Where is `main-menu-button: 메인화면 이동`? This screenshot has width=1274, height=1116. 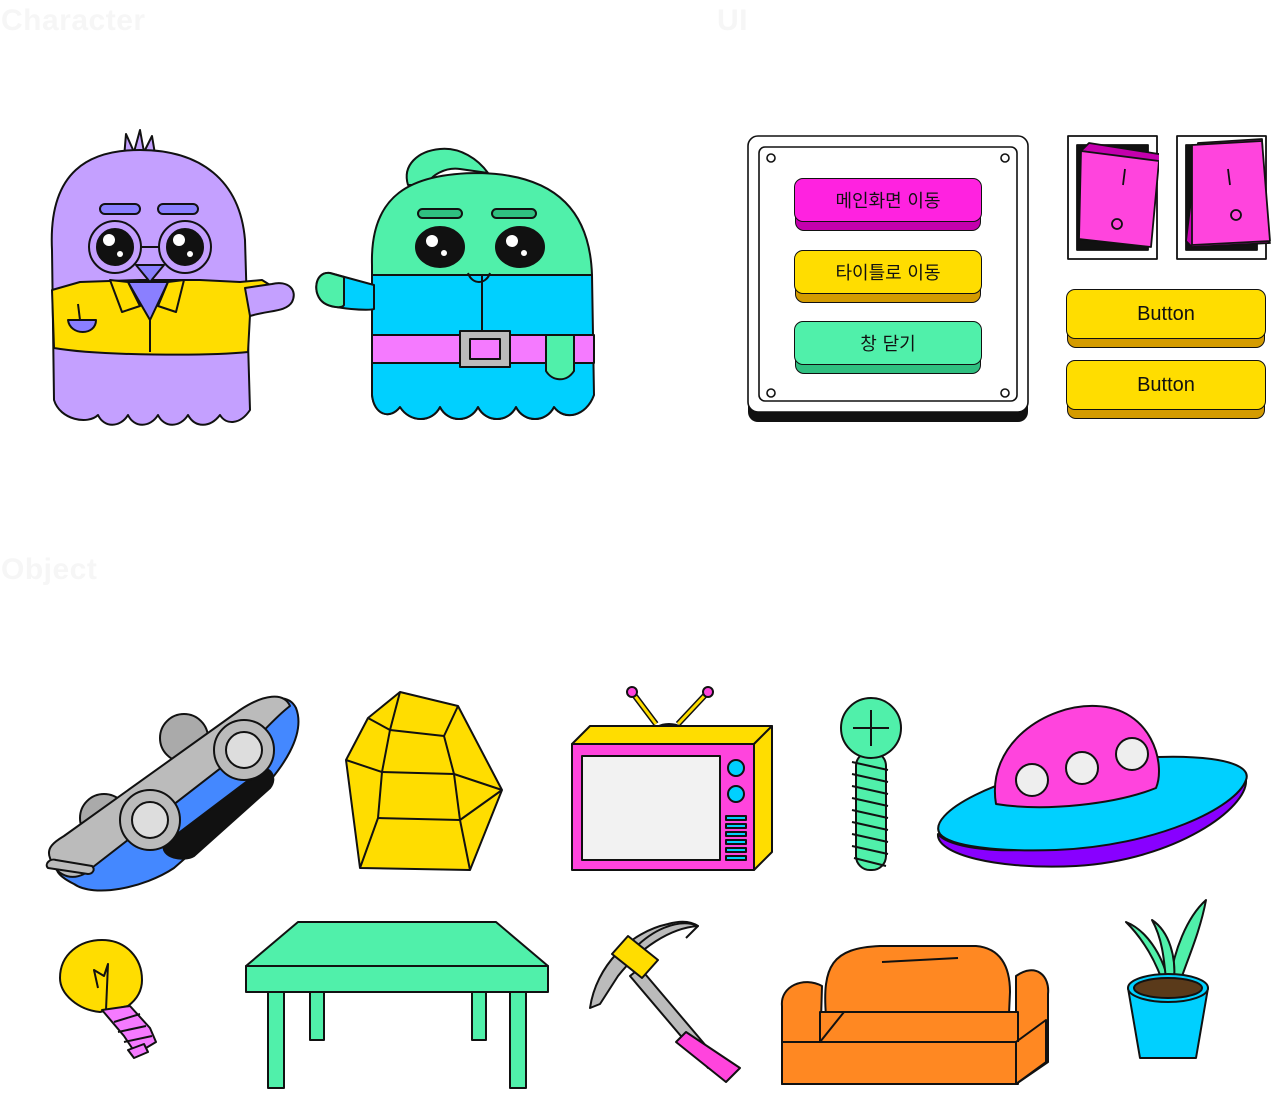 main-menu-button: 메인화면 이동 is located at coordinates (888, 204).